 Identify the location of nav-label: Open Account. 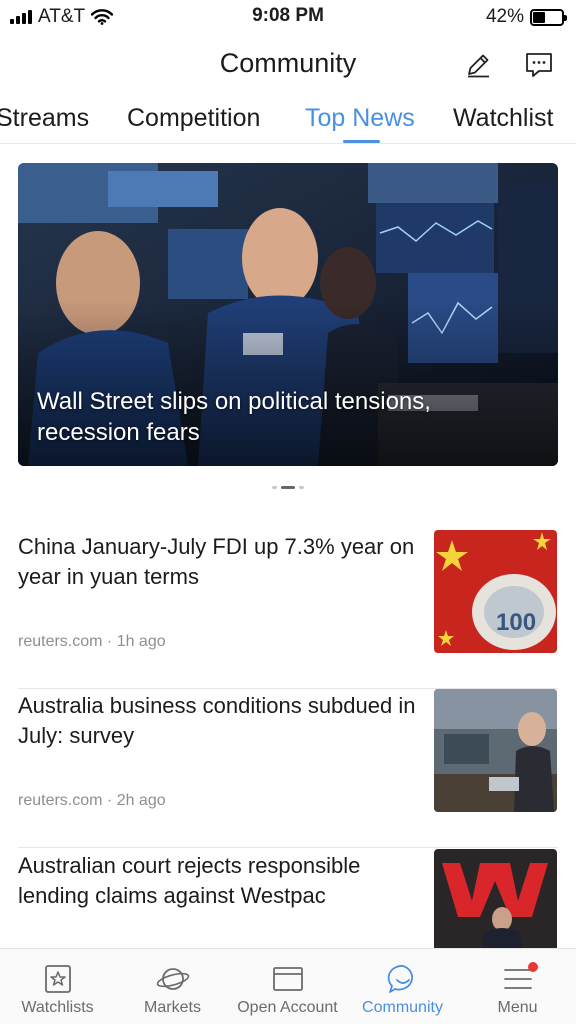
(287, 1007).